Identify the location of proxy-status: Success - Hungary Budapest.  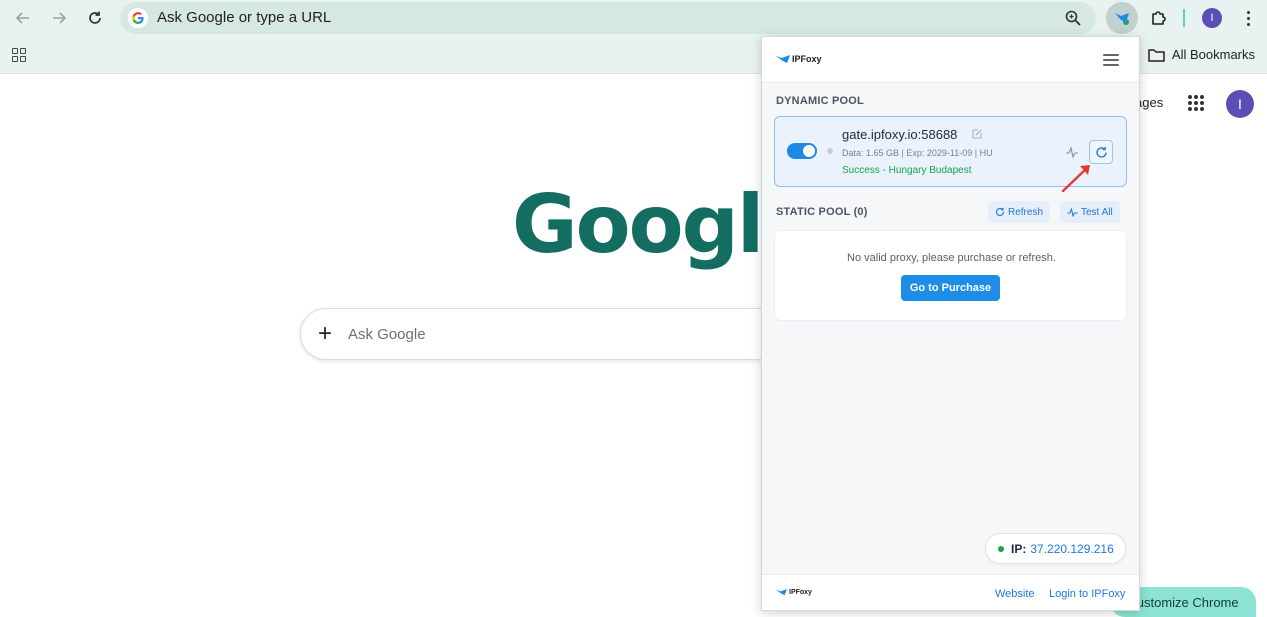
(907, 170).